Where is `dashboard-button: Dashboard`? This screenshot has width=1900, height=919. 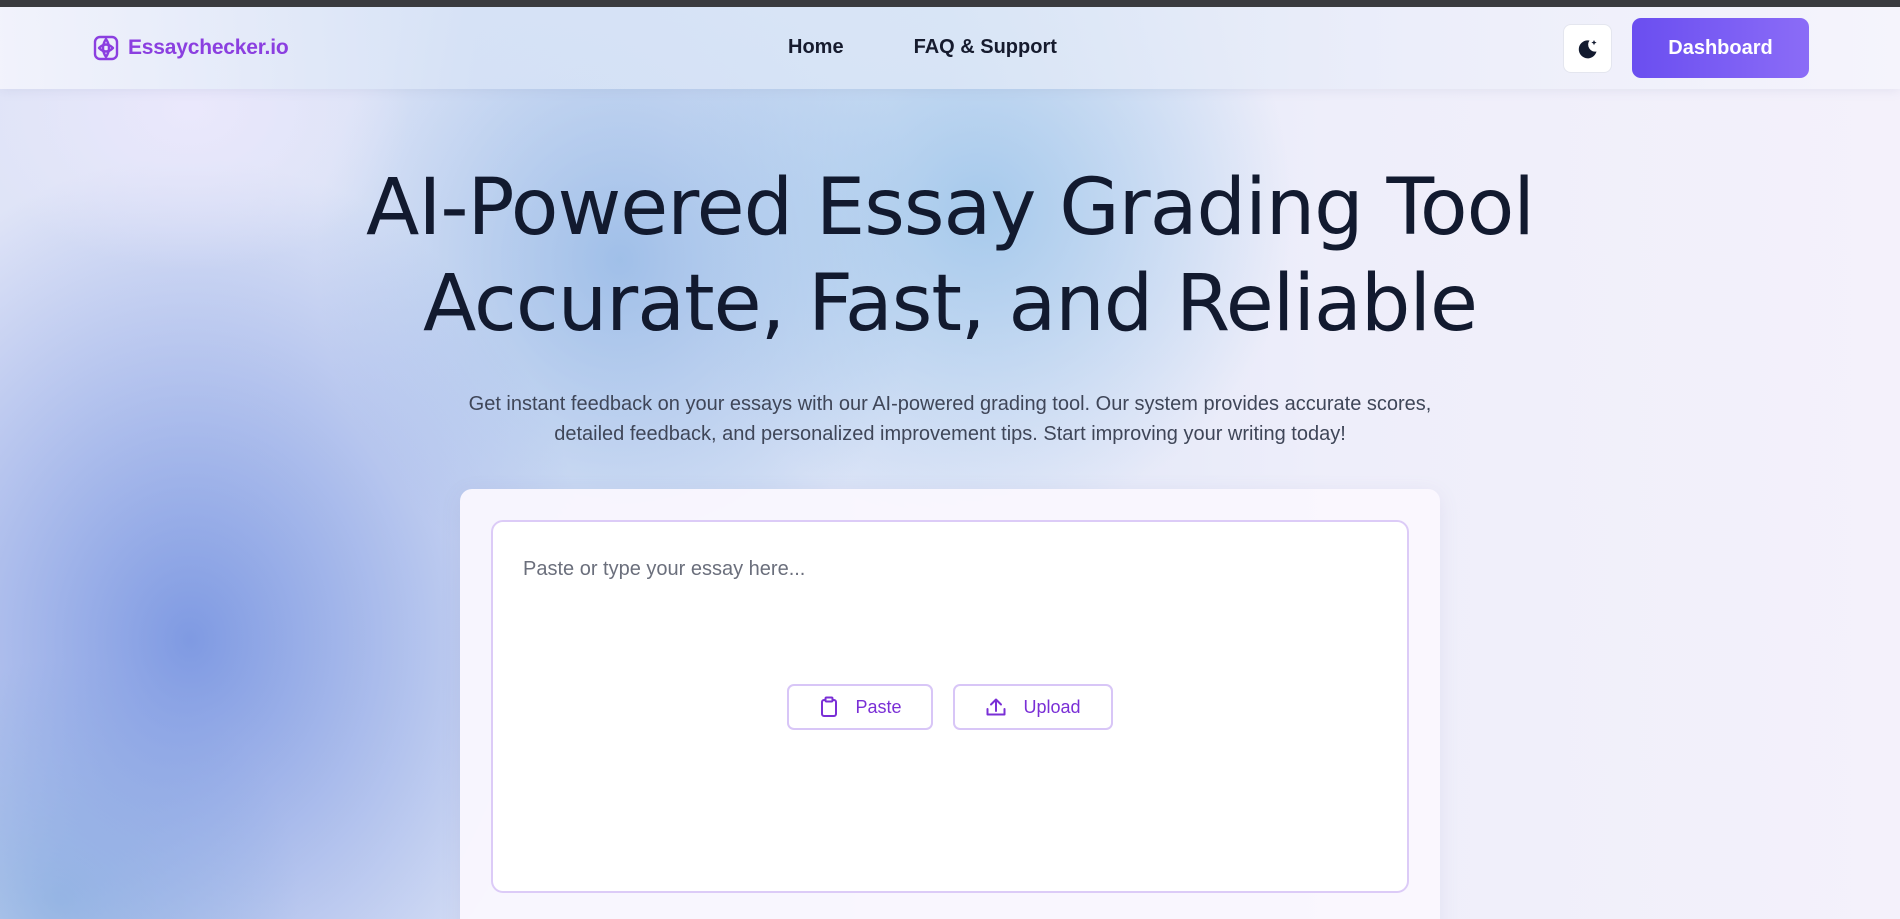 dashboard-button: Dashboard is located at coordinates (1720, 48).